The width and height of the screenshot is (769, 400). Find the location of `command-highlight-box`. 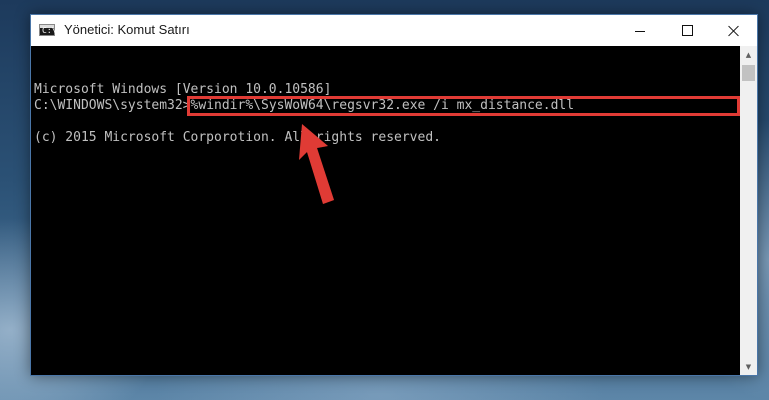

command-highlight-box is located at coordinates (463, 106).